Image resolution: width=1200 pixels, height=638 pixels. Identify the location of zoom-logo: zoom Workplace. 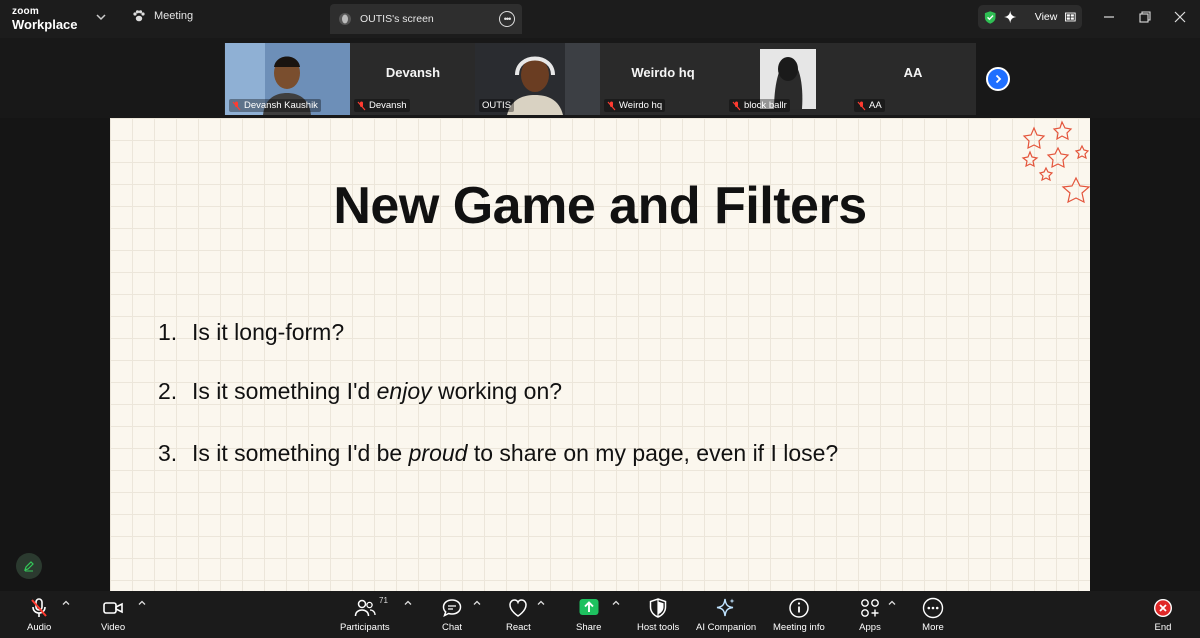
(45, 19).